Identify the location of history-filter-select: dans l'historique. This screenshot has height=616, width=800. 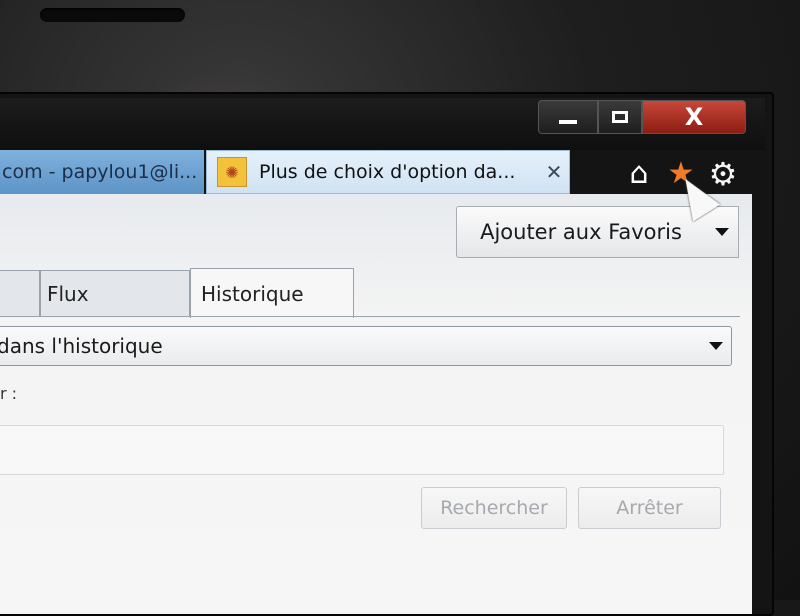
(366, 346).